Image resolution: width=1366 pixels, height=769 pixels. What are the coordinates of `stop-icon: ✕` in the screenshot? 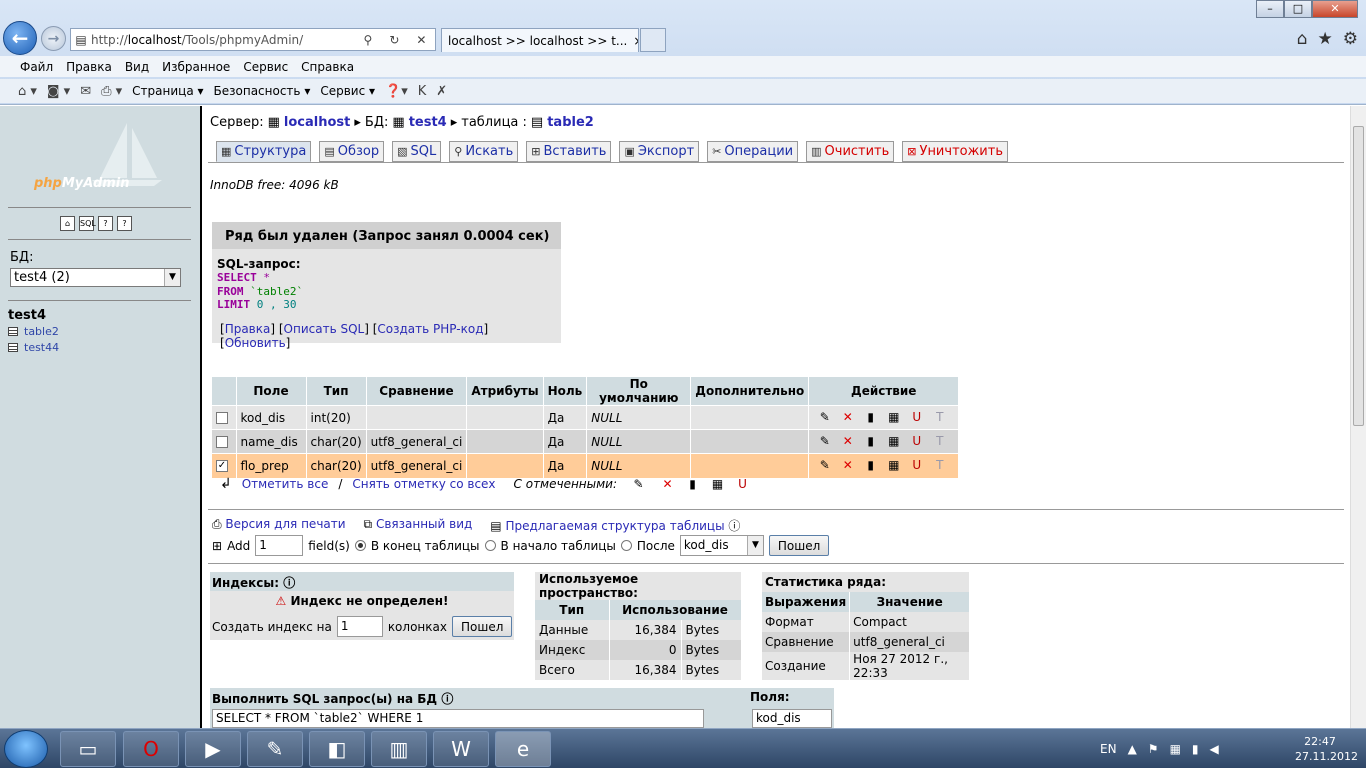 It's located at (421, 40).